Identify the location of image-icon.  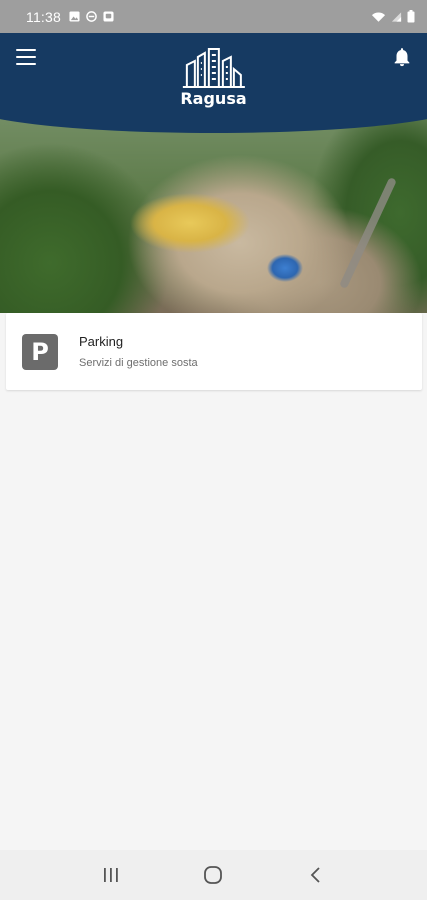
(74, 16).